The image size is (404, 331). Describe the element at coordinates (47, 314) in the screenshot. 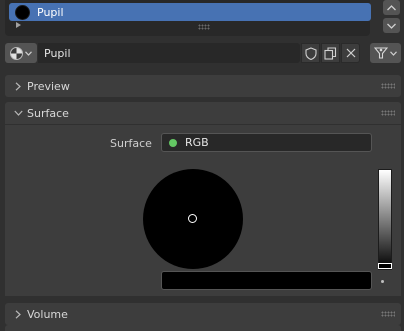

I see `volume-panel-title: Volume` at that location.